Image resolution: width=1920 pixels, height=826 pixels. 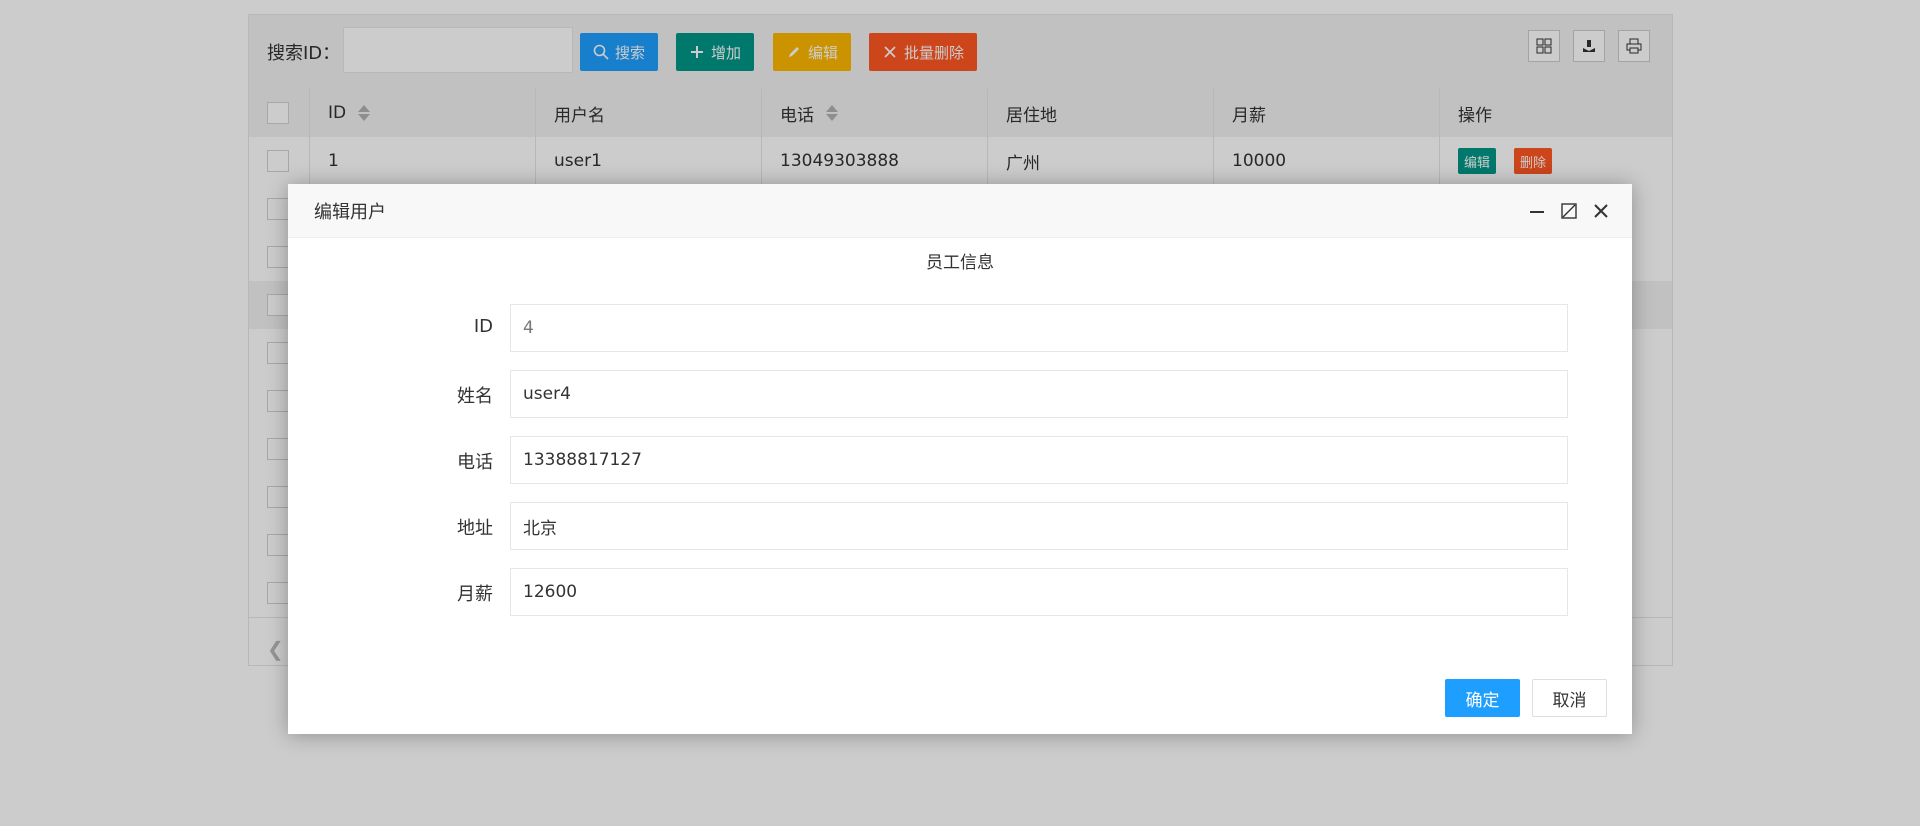 I want to click on name-field: user4, so click(x=1039, y=394).